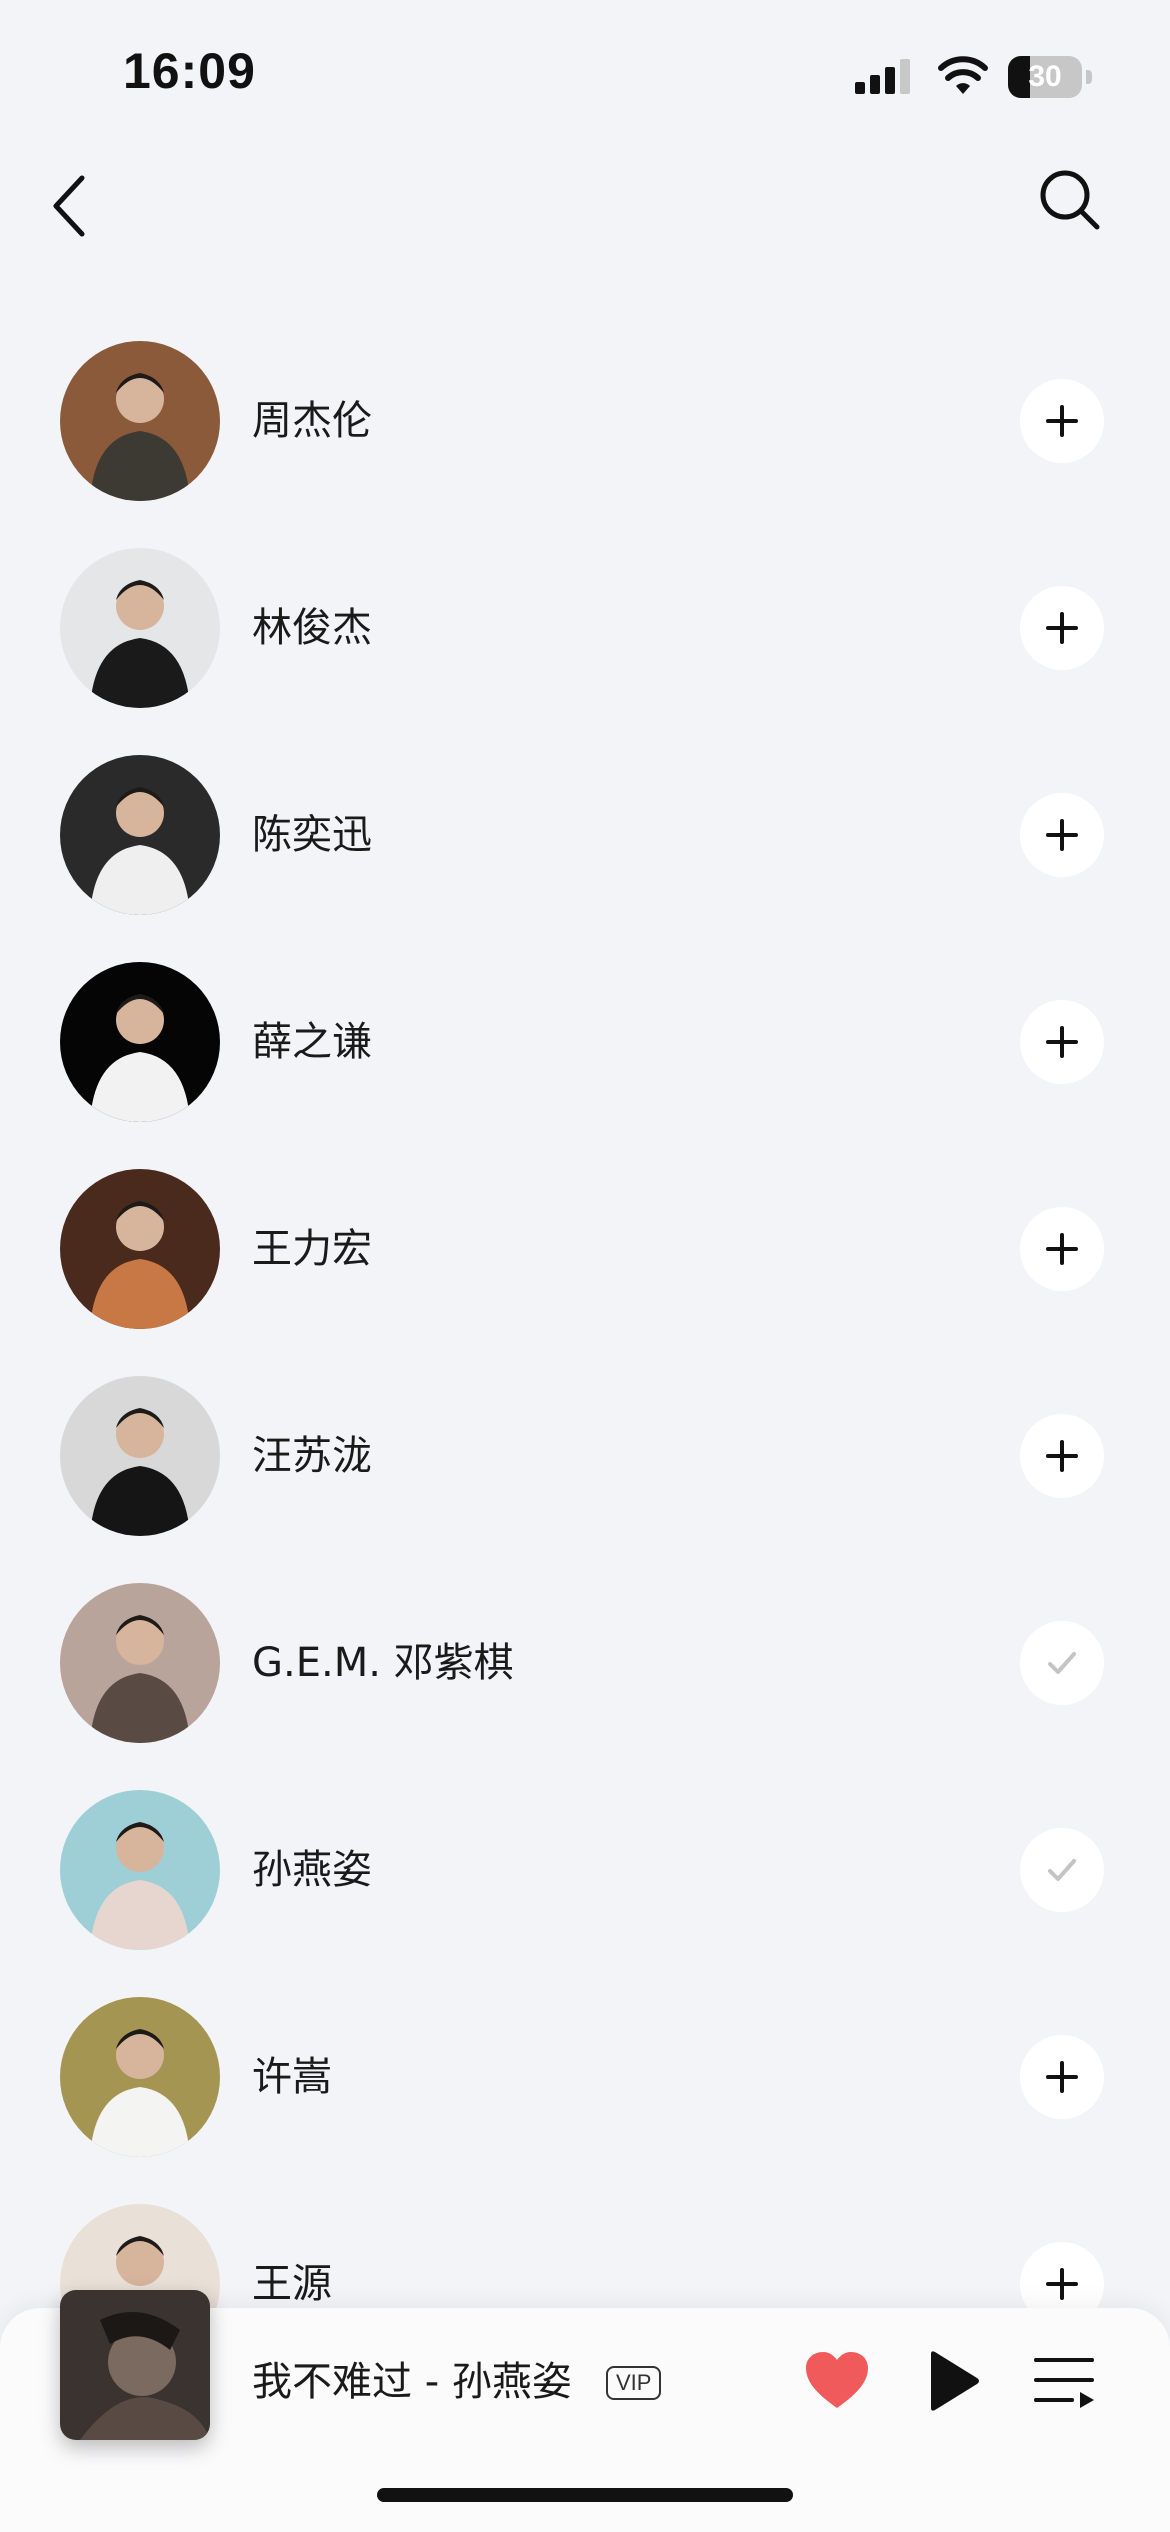  I want to click on artist-name: 汪苏泷, so click(312, 1456).